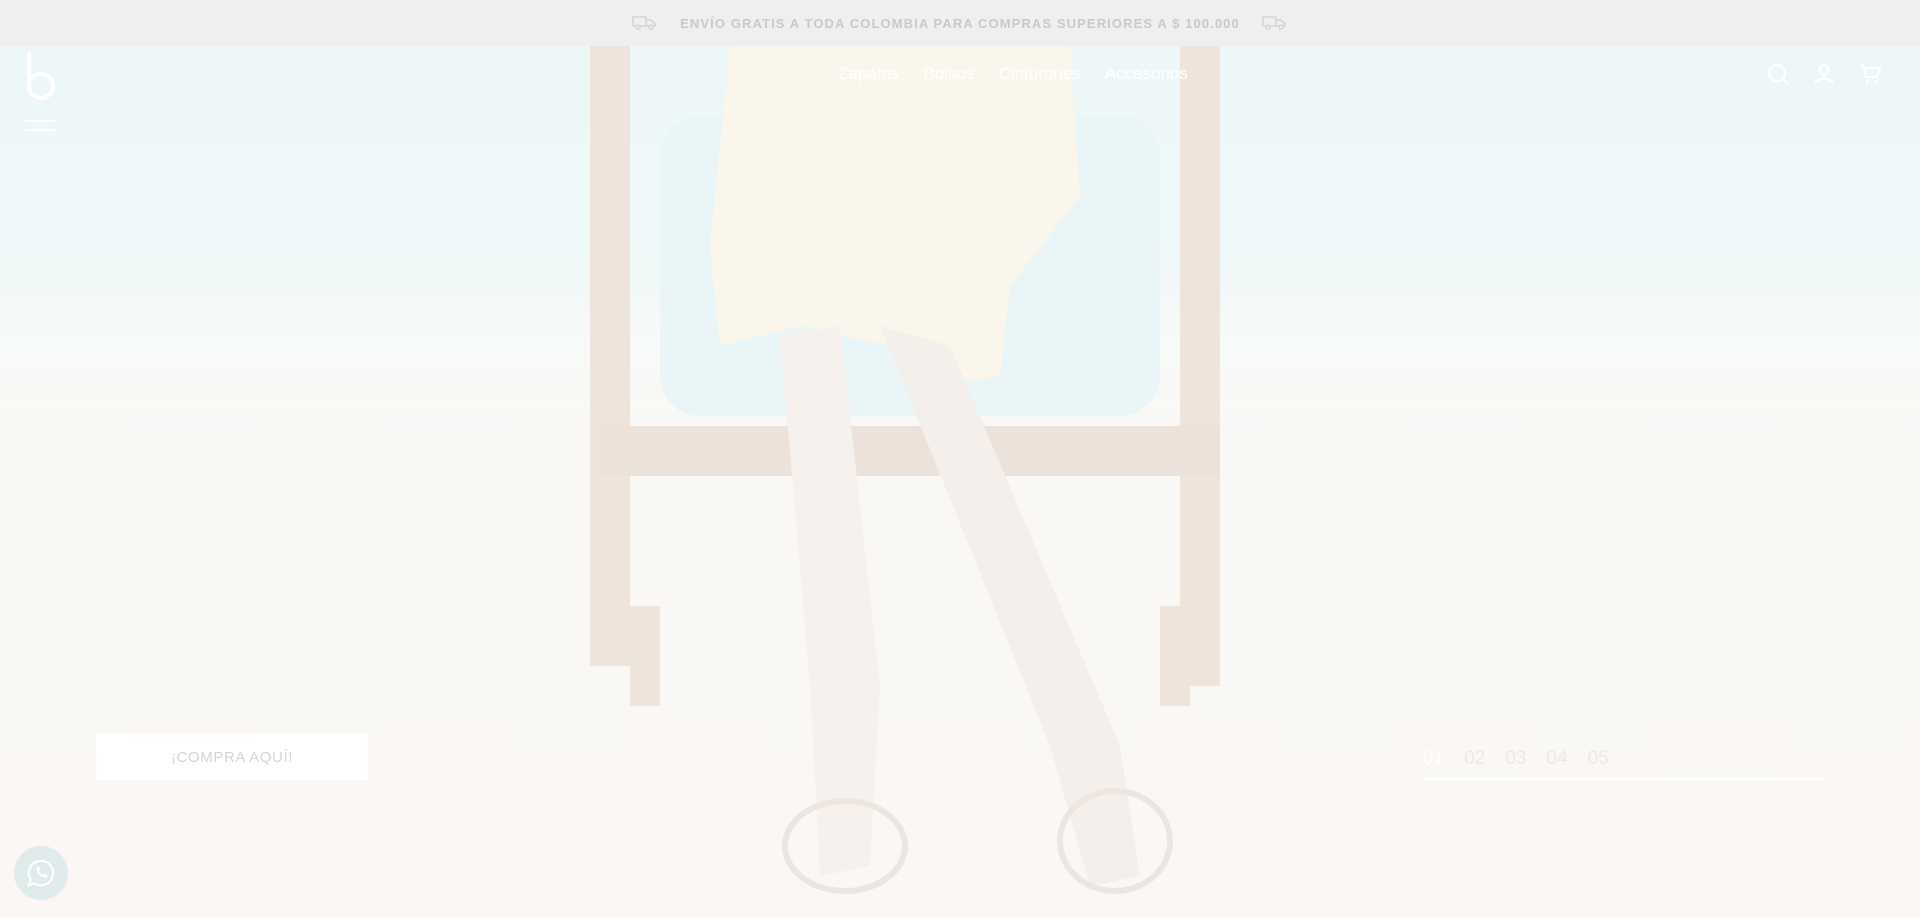  Describe the element at coordinates (1778, 76) in the screenshot. I see `search-icon` at that location.